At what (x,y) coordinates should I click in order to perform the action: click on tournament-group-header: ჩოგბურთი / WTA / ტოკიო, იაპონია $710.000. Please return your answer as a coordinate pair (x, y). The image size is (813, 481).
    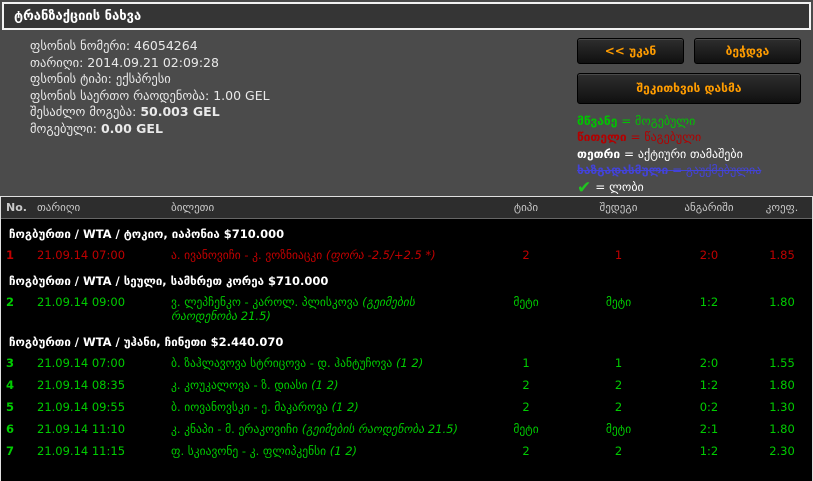
    Looking at the image, I should click on (147, 234).